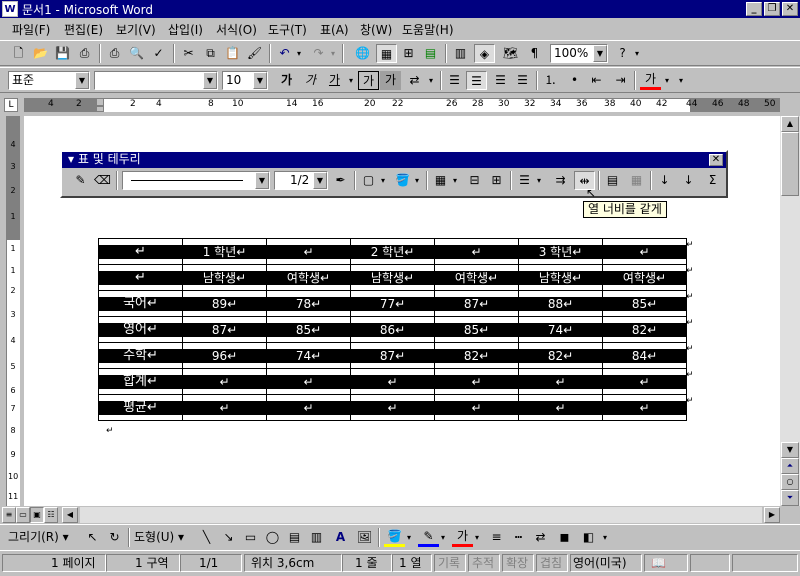 The height and width of the screenshot is (576, 800). I want to click on shading-color-icon: 🪣, so click(402, 180).